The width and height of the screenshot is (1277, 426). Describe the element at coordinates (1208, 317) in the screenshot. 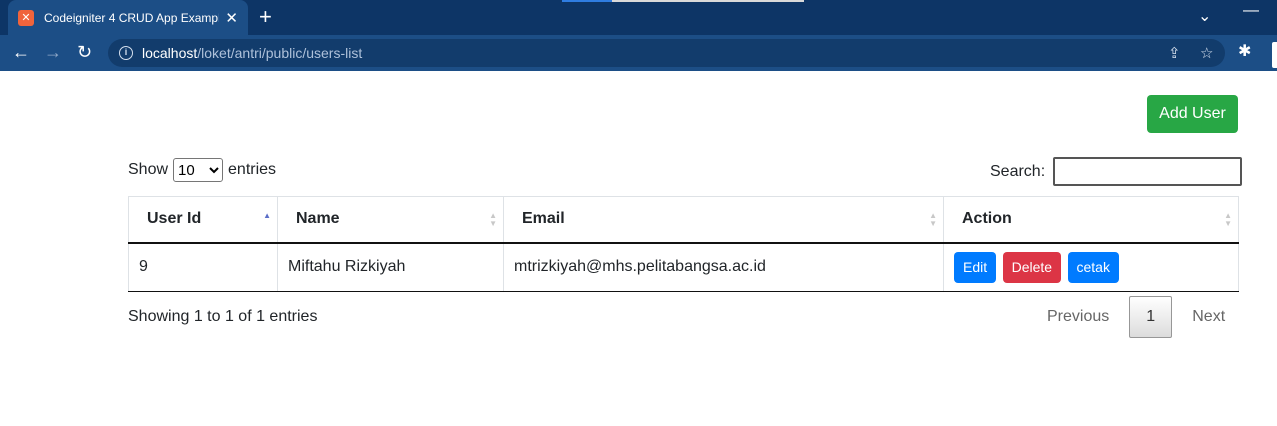

I see `next-button: Next` at that location.